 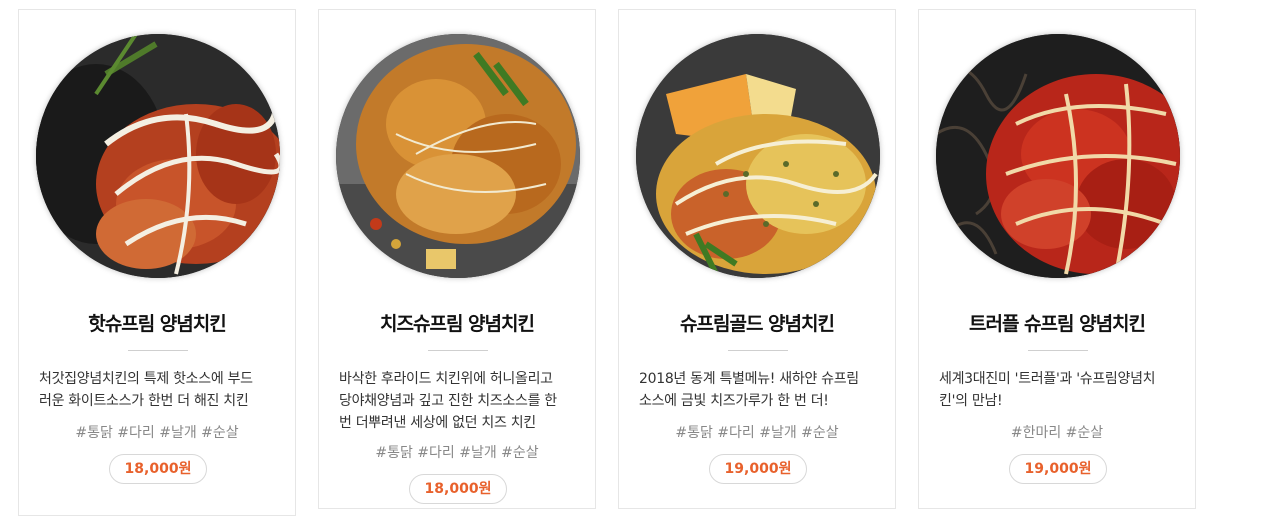 I want to click on description-line: 처갓집양념치킨의 특제 핫소스에 부드, so click(x=146, y=379).